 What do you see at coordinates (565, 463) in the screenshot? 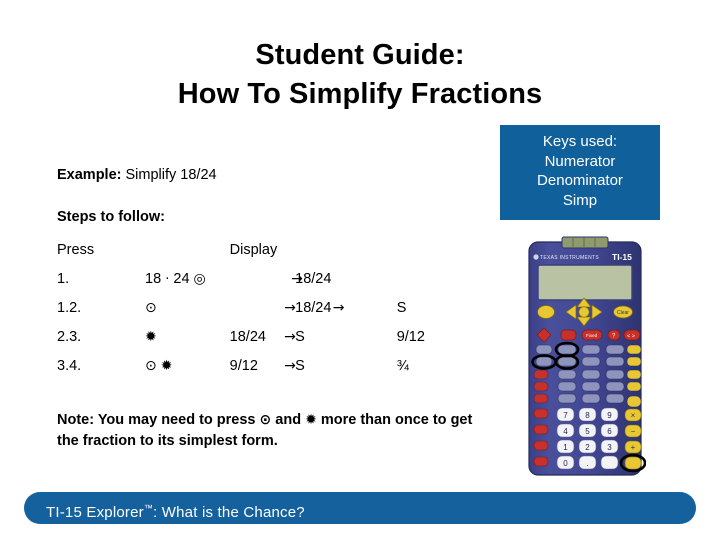
I see `svg-text: 0` at bounding box center [565, 463].